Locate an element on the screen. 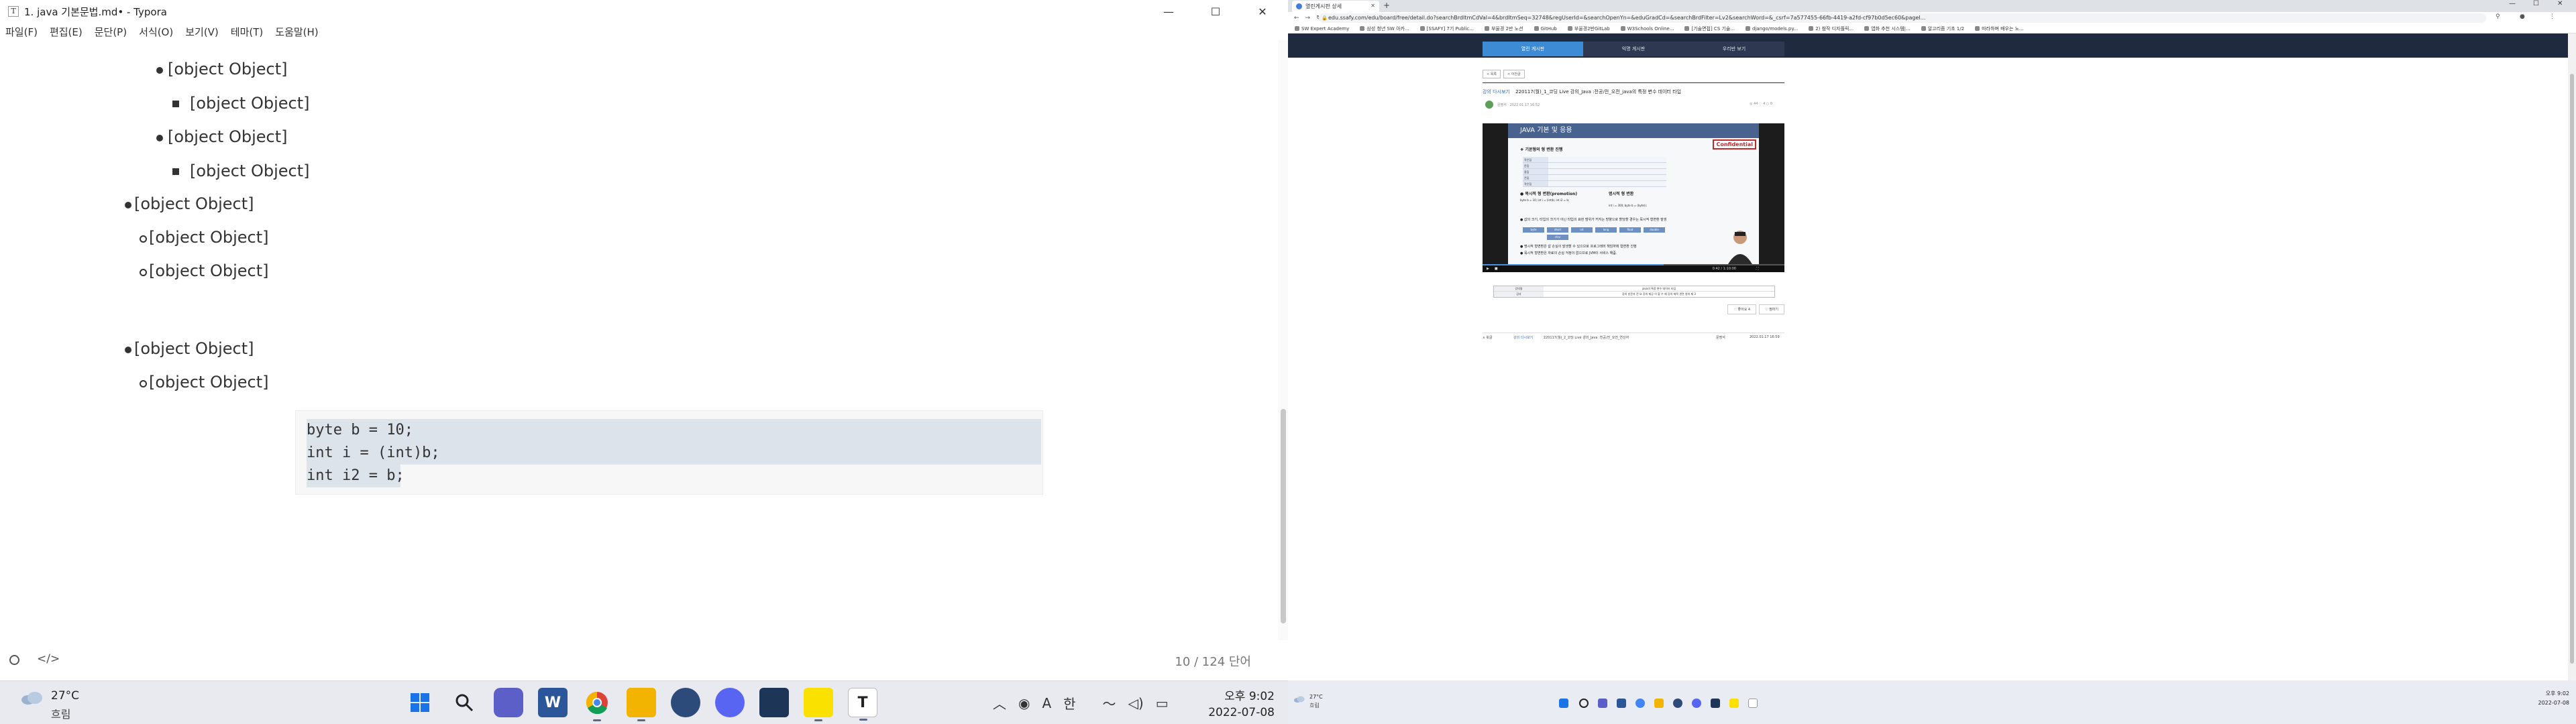 The image size is (2576, 724). tray-app-icon: ◉ is located at coordinates (1024, 703).